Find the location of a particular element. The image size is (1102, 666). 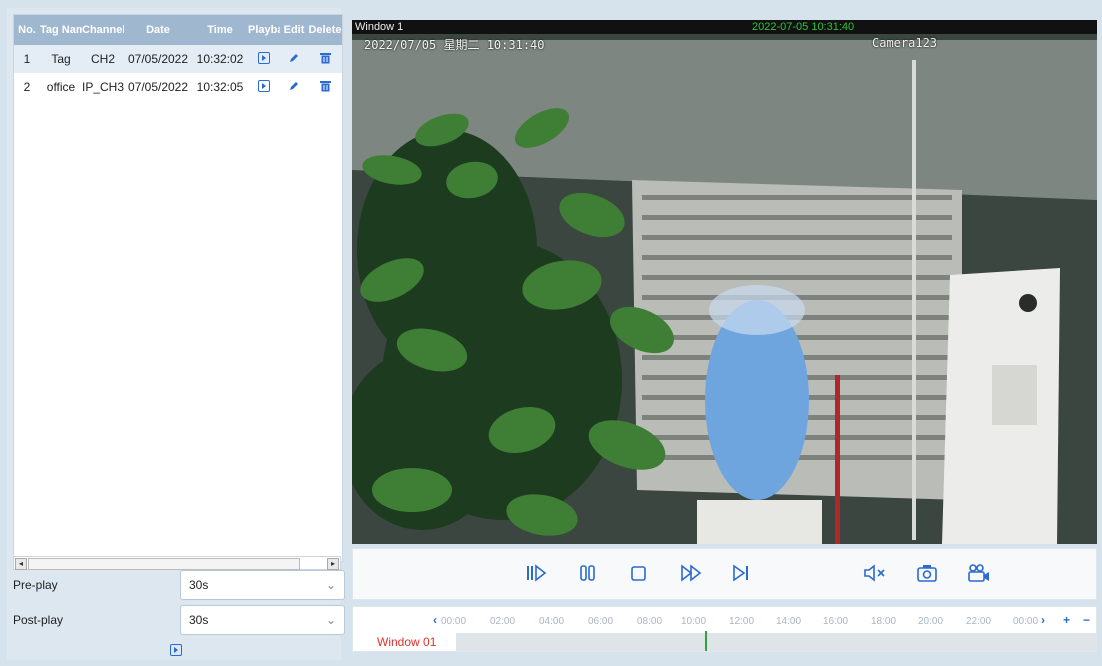

pause-button is located at coordinates (588, 575).